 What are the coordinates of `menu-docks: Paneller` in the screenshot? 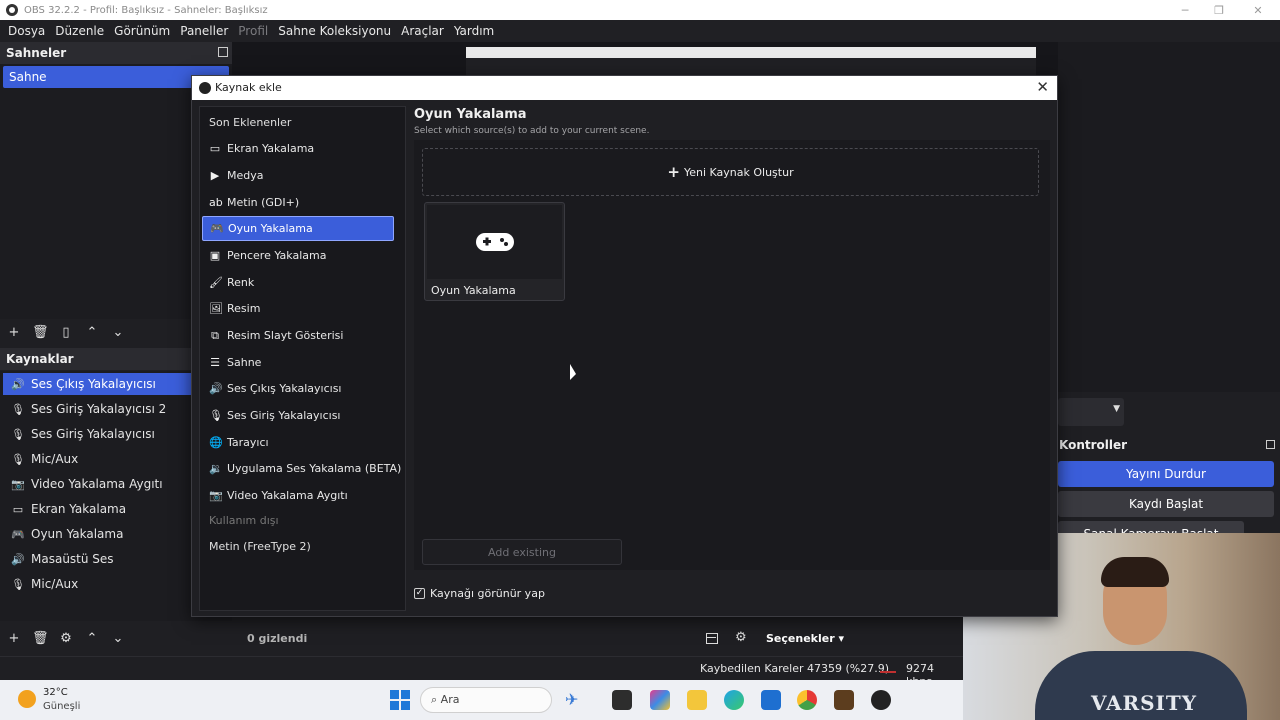 It's located at (204, 31).